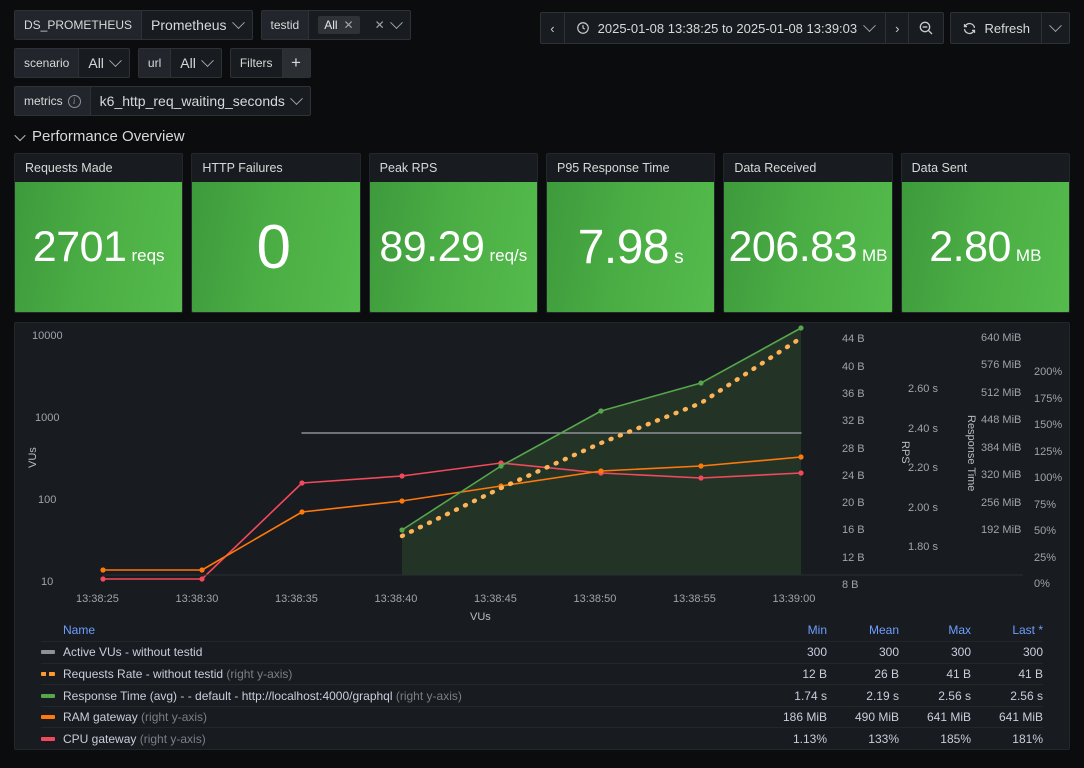 The height and width of the screenshot is (768, 1084). Describe the element at coordinates (853, 475) in the screenshot. I see `y-axis-tick-bytes: 24 B` at that location.